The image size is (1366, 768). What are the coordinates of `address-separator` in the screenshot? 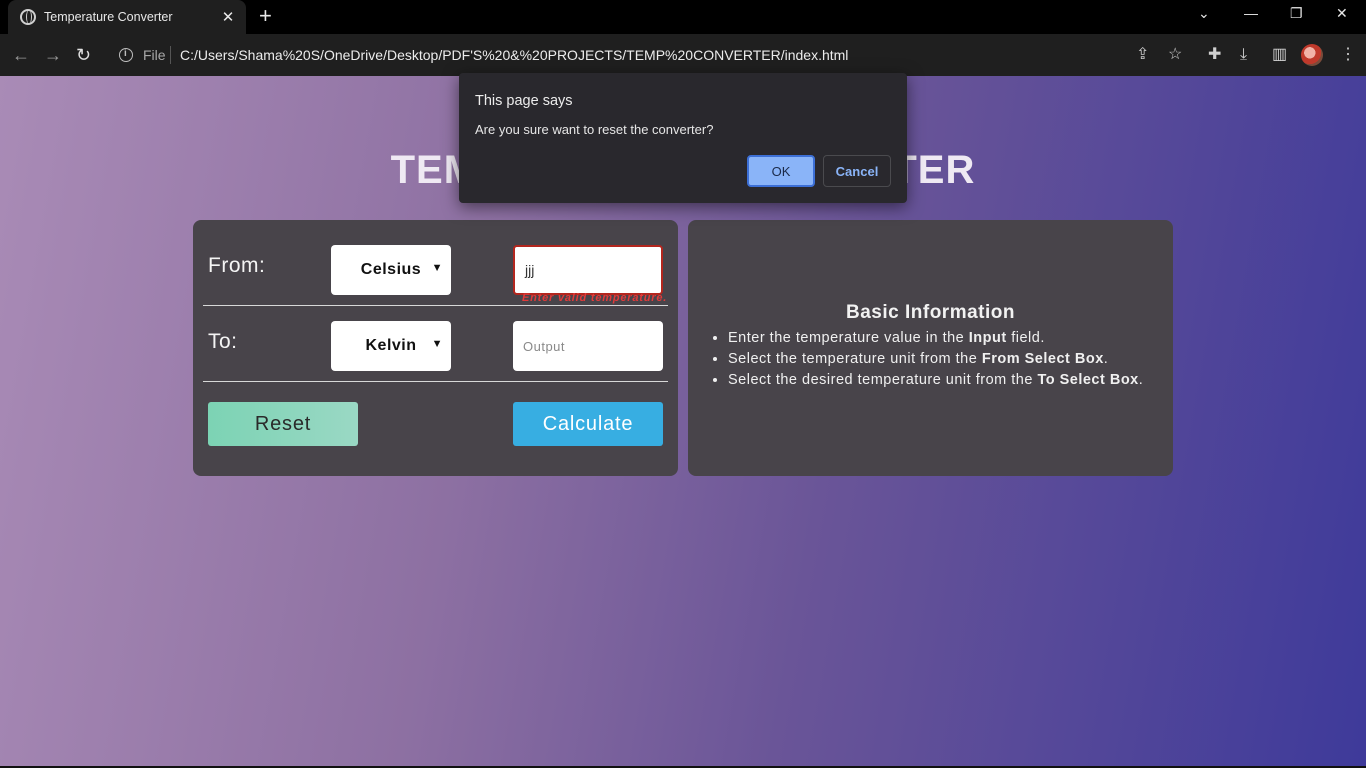 It's located at (170, 55).